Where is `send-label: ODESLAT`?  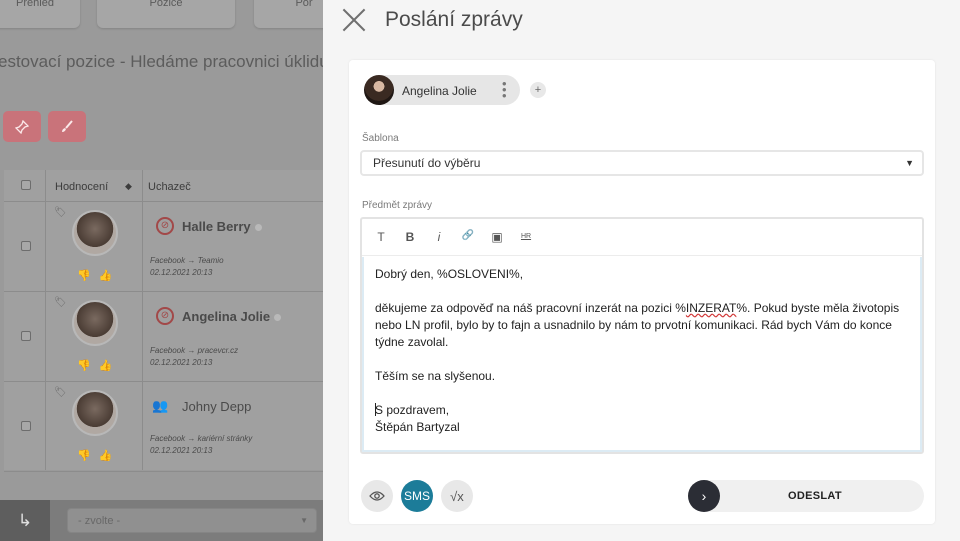
send-label: ODESLAT is located at coordinates (815, 496).